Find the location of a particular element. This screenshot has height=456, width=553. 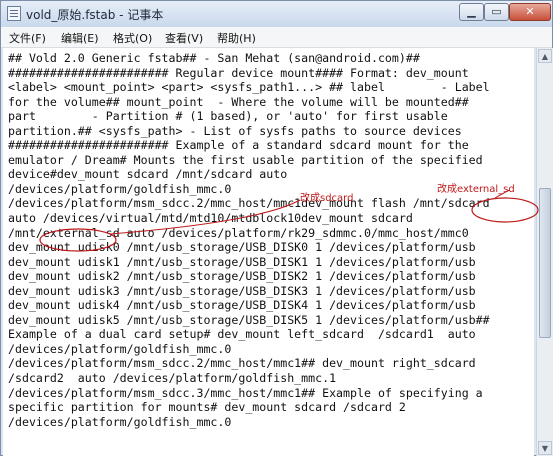

menu-help: 帮助(H) is located at coordinates (236, 38).